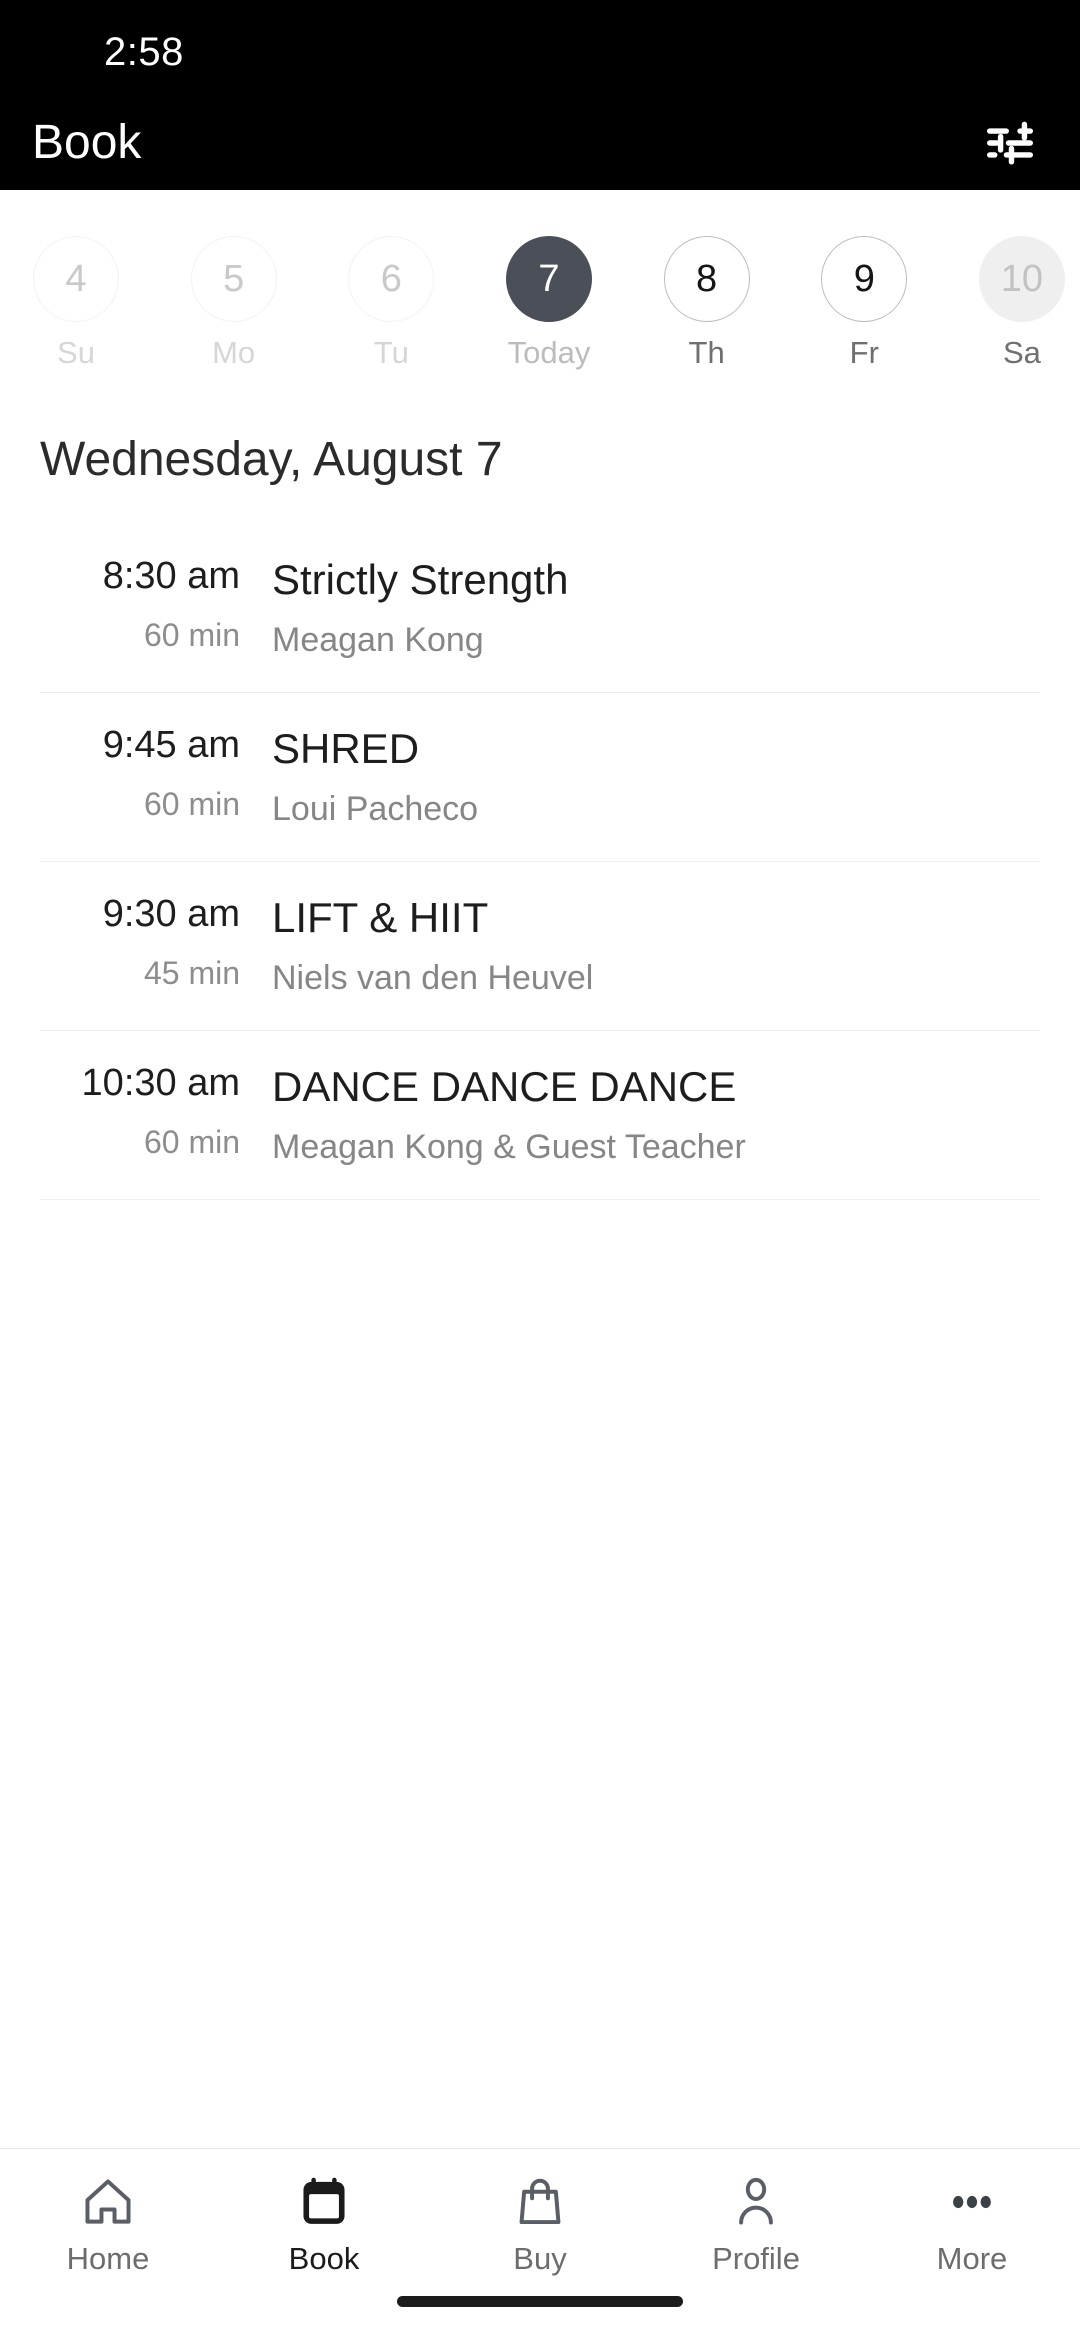  I want to click on date-selector-strip: 4 Su 5 Mo 6 Tu 7 Today 8 Th 9 Fr 10 Sa, so click(540, 285).